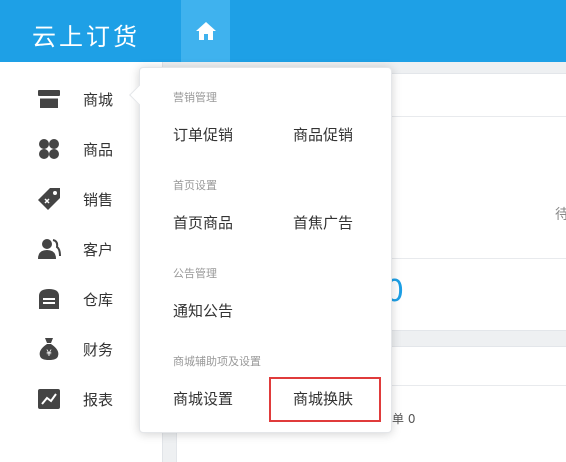 The height and width of the screenshot is (462, 566). What do you see at coordinates (203, 134) in the screenshot?
I see `link-order-promotion: 订单促销` at bounding box center [203, 134].